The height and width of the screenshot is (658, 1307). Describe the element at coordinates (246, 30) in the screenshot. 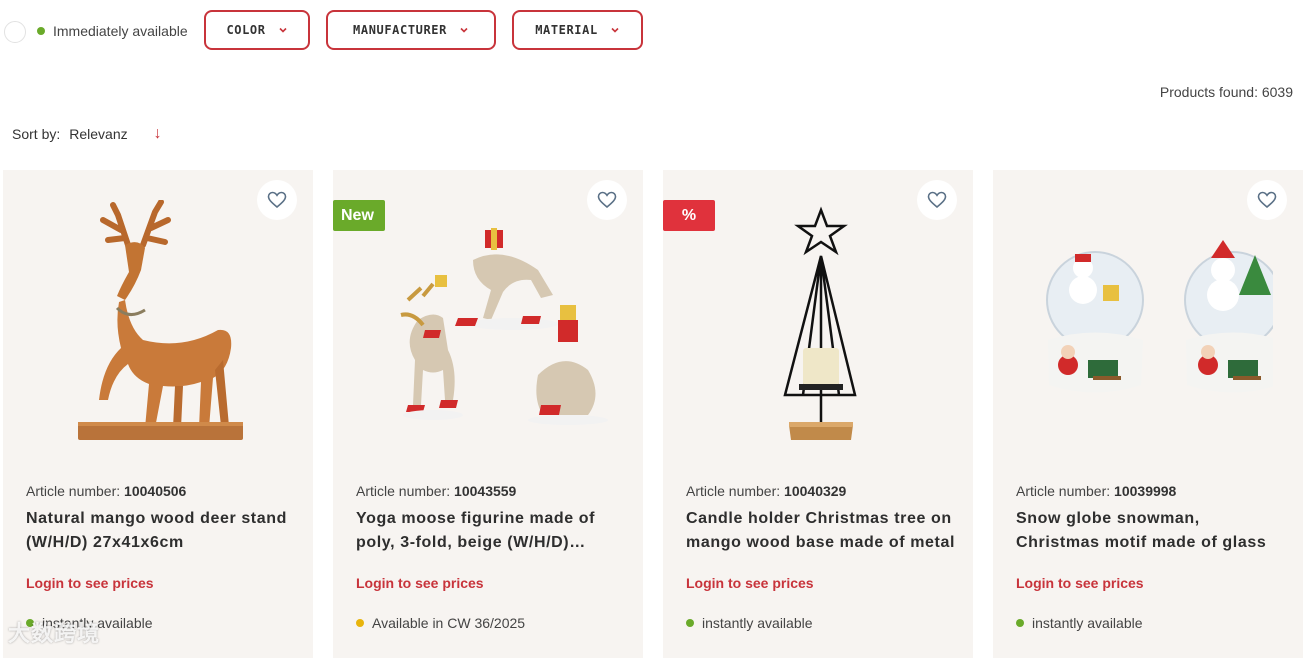

I see `color-filter-label: COLOR` at that location.